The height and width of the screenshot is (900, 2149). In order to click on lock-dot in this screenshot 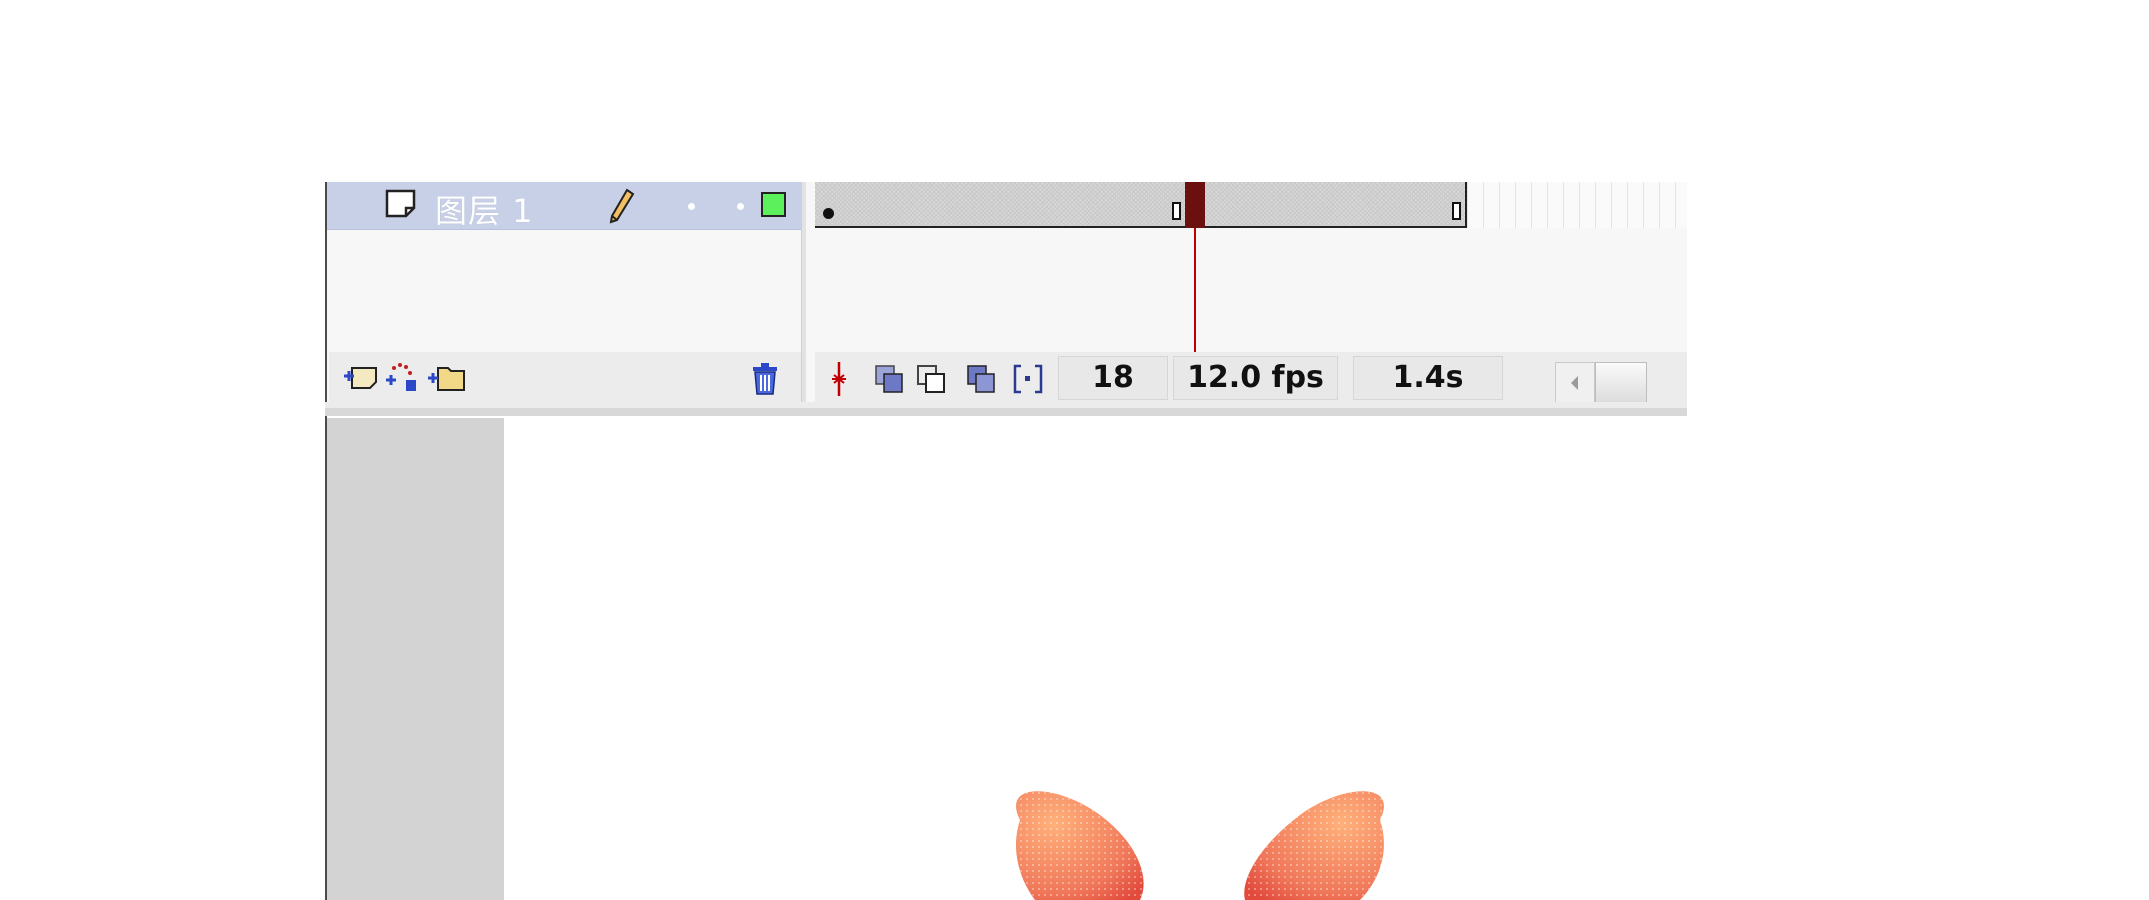, I will do `click(740, 206)`.